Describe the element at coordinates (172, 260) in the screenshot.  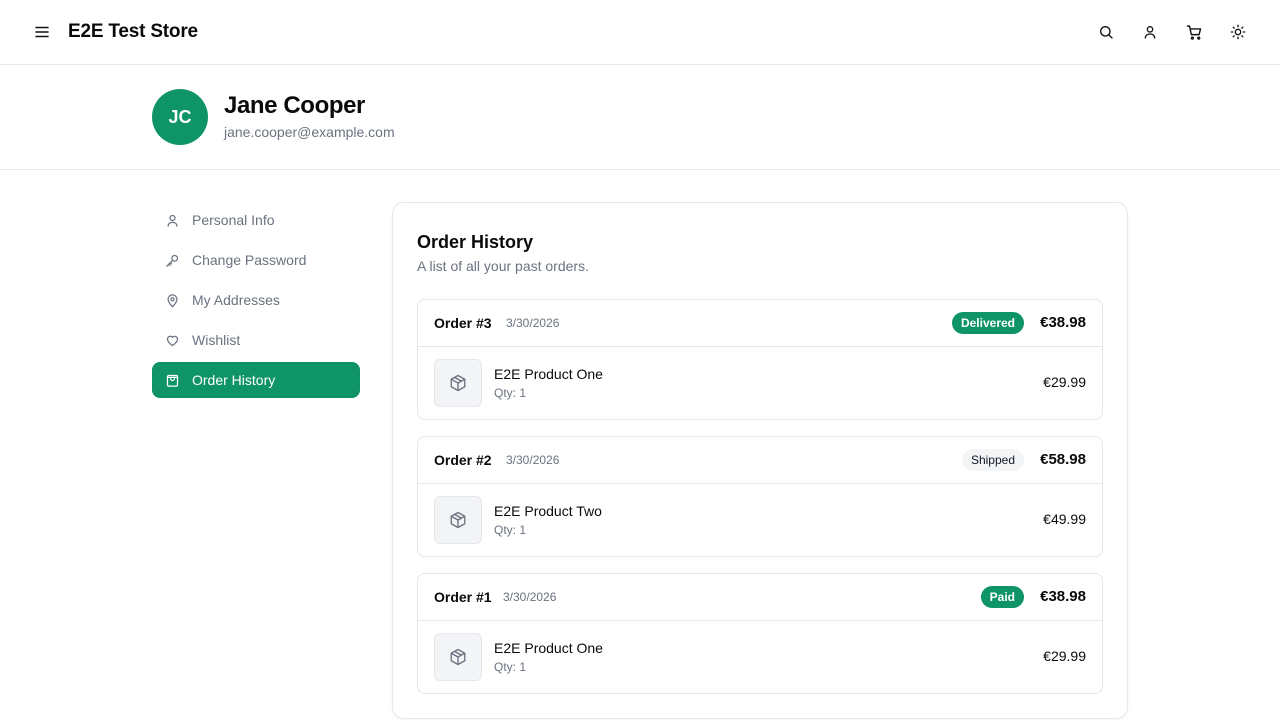
I see `key-icon` at that location.